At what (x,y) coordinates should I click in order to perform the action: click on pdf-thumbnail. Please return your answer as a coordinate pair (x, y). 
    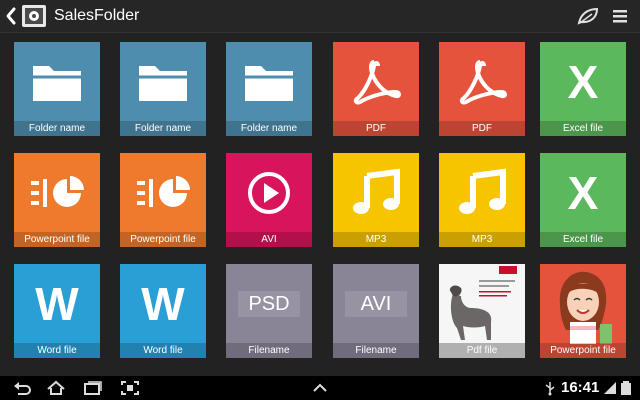
    Looking at the image, I should click on (482, 304).